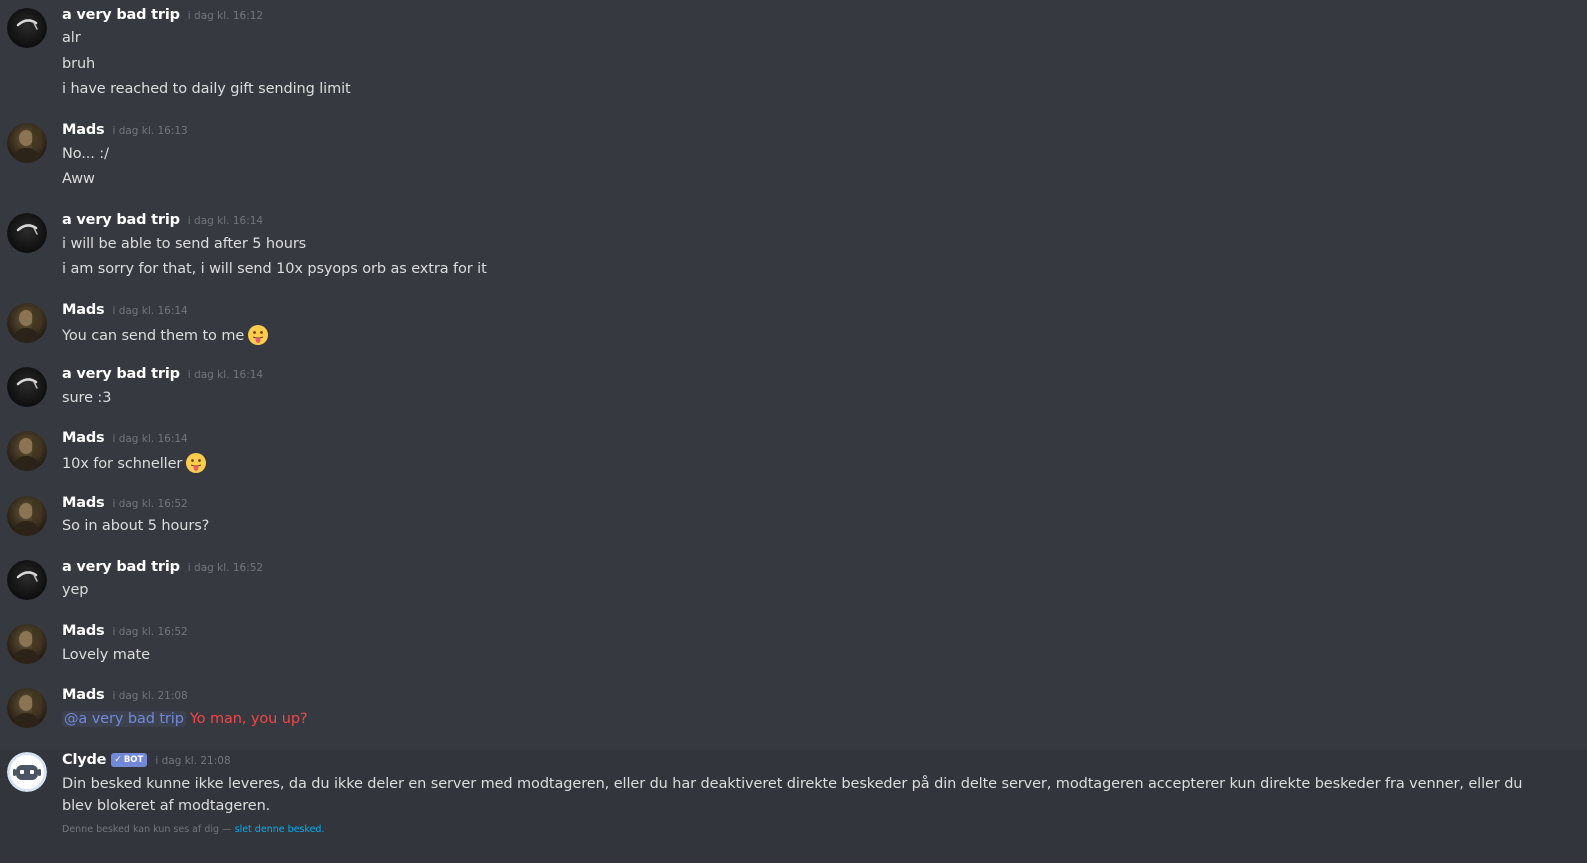  Describe the element at coordinates (122, 464) in the screenshot. I see `message-text-content: 10x for schneller` at that location.